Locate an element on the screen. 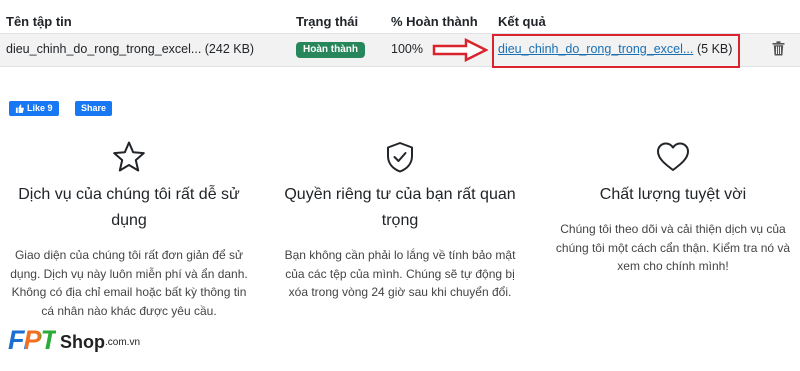 This screenshot has height=371, width=800. percent-cell: 100% is located at coordinates (407, 49).